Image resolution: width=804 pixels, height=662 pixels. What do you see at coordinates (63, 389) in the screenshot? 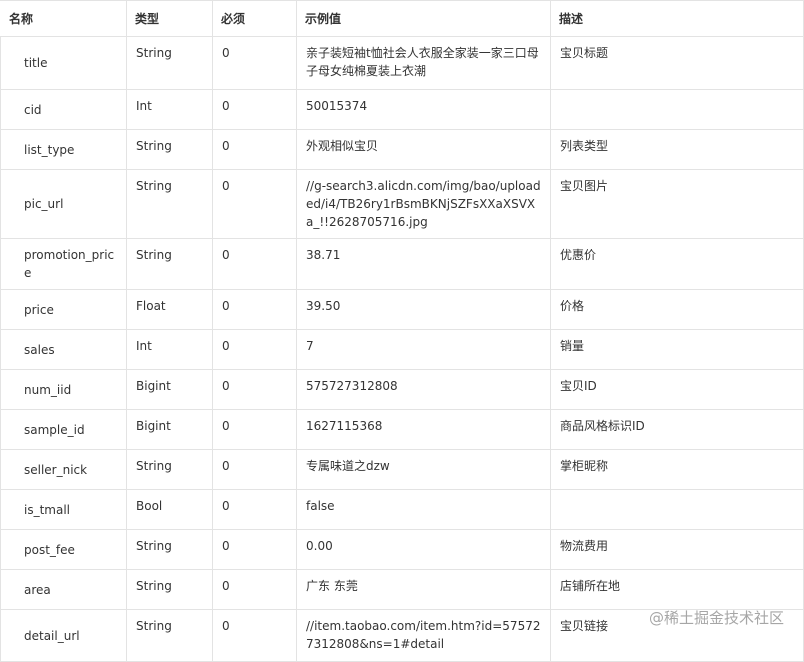
I see `cell-name: num_iid` at bounding box center [63, 389].